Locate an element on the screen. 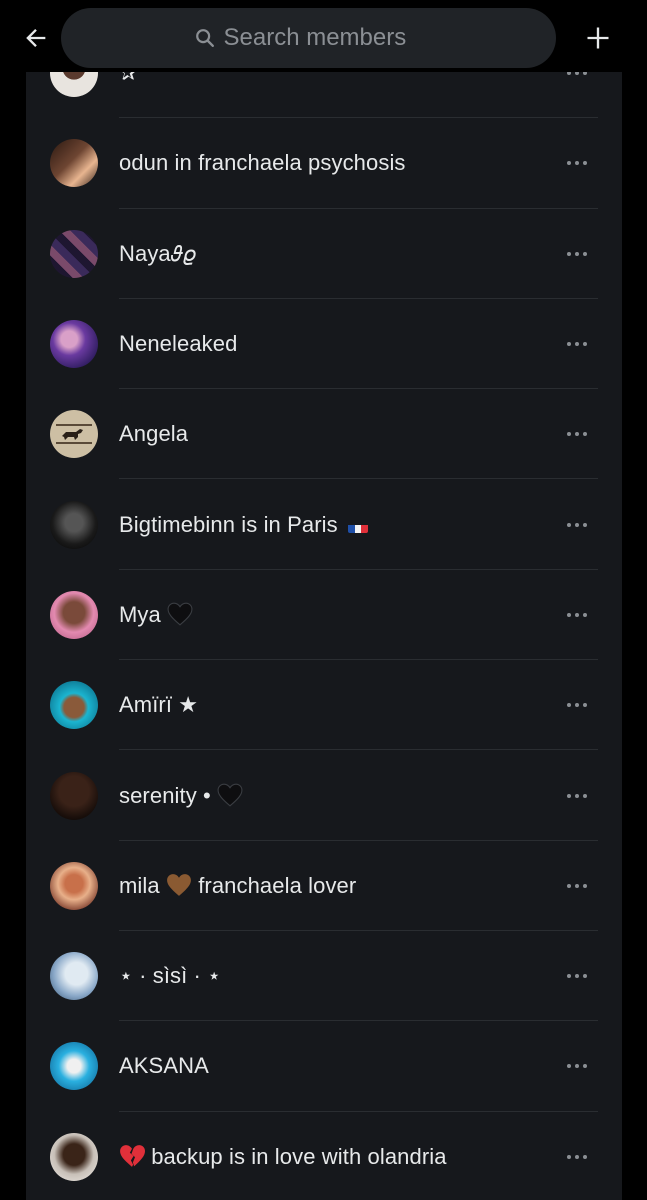  member-name-wrap: Mya is located at coordinates (156, 615).